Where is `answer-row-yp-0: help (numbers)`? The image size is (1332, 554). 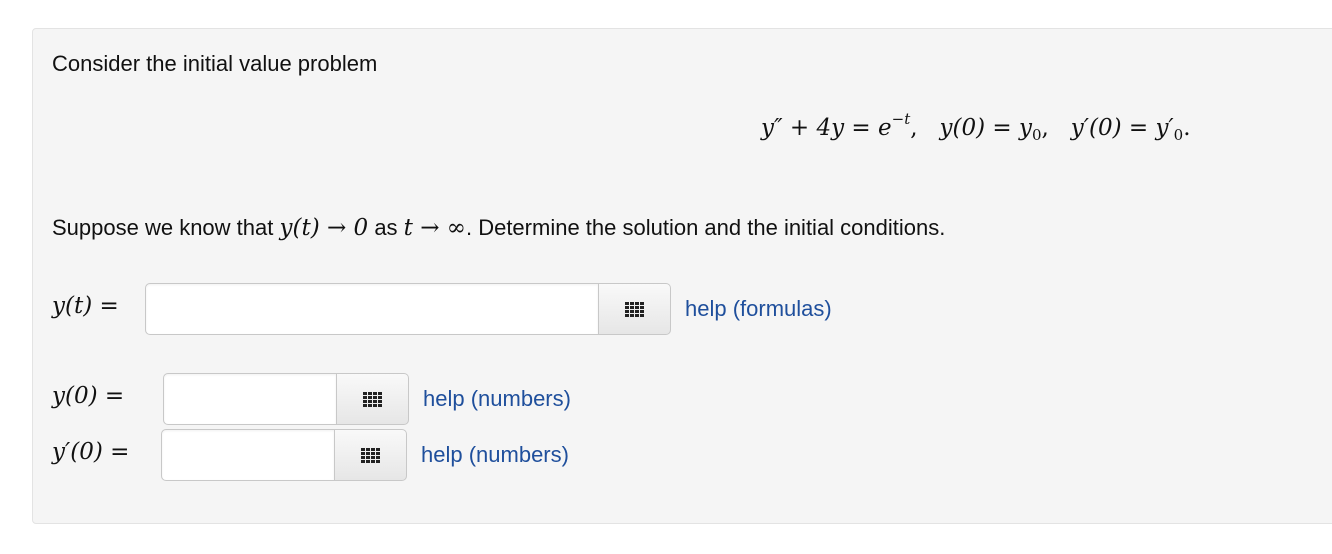 answer-row-yp-0: help (numbers) is located at coordinates (365, 455).